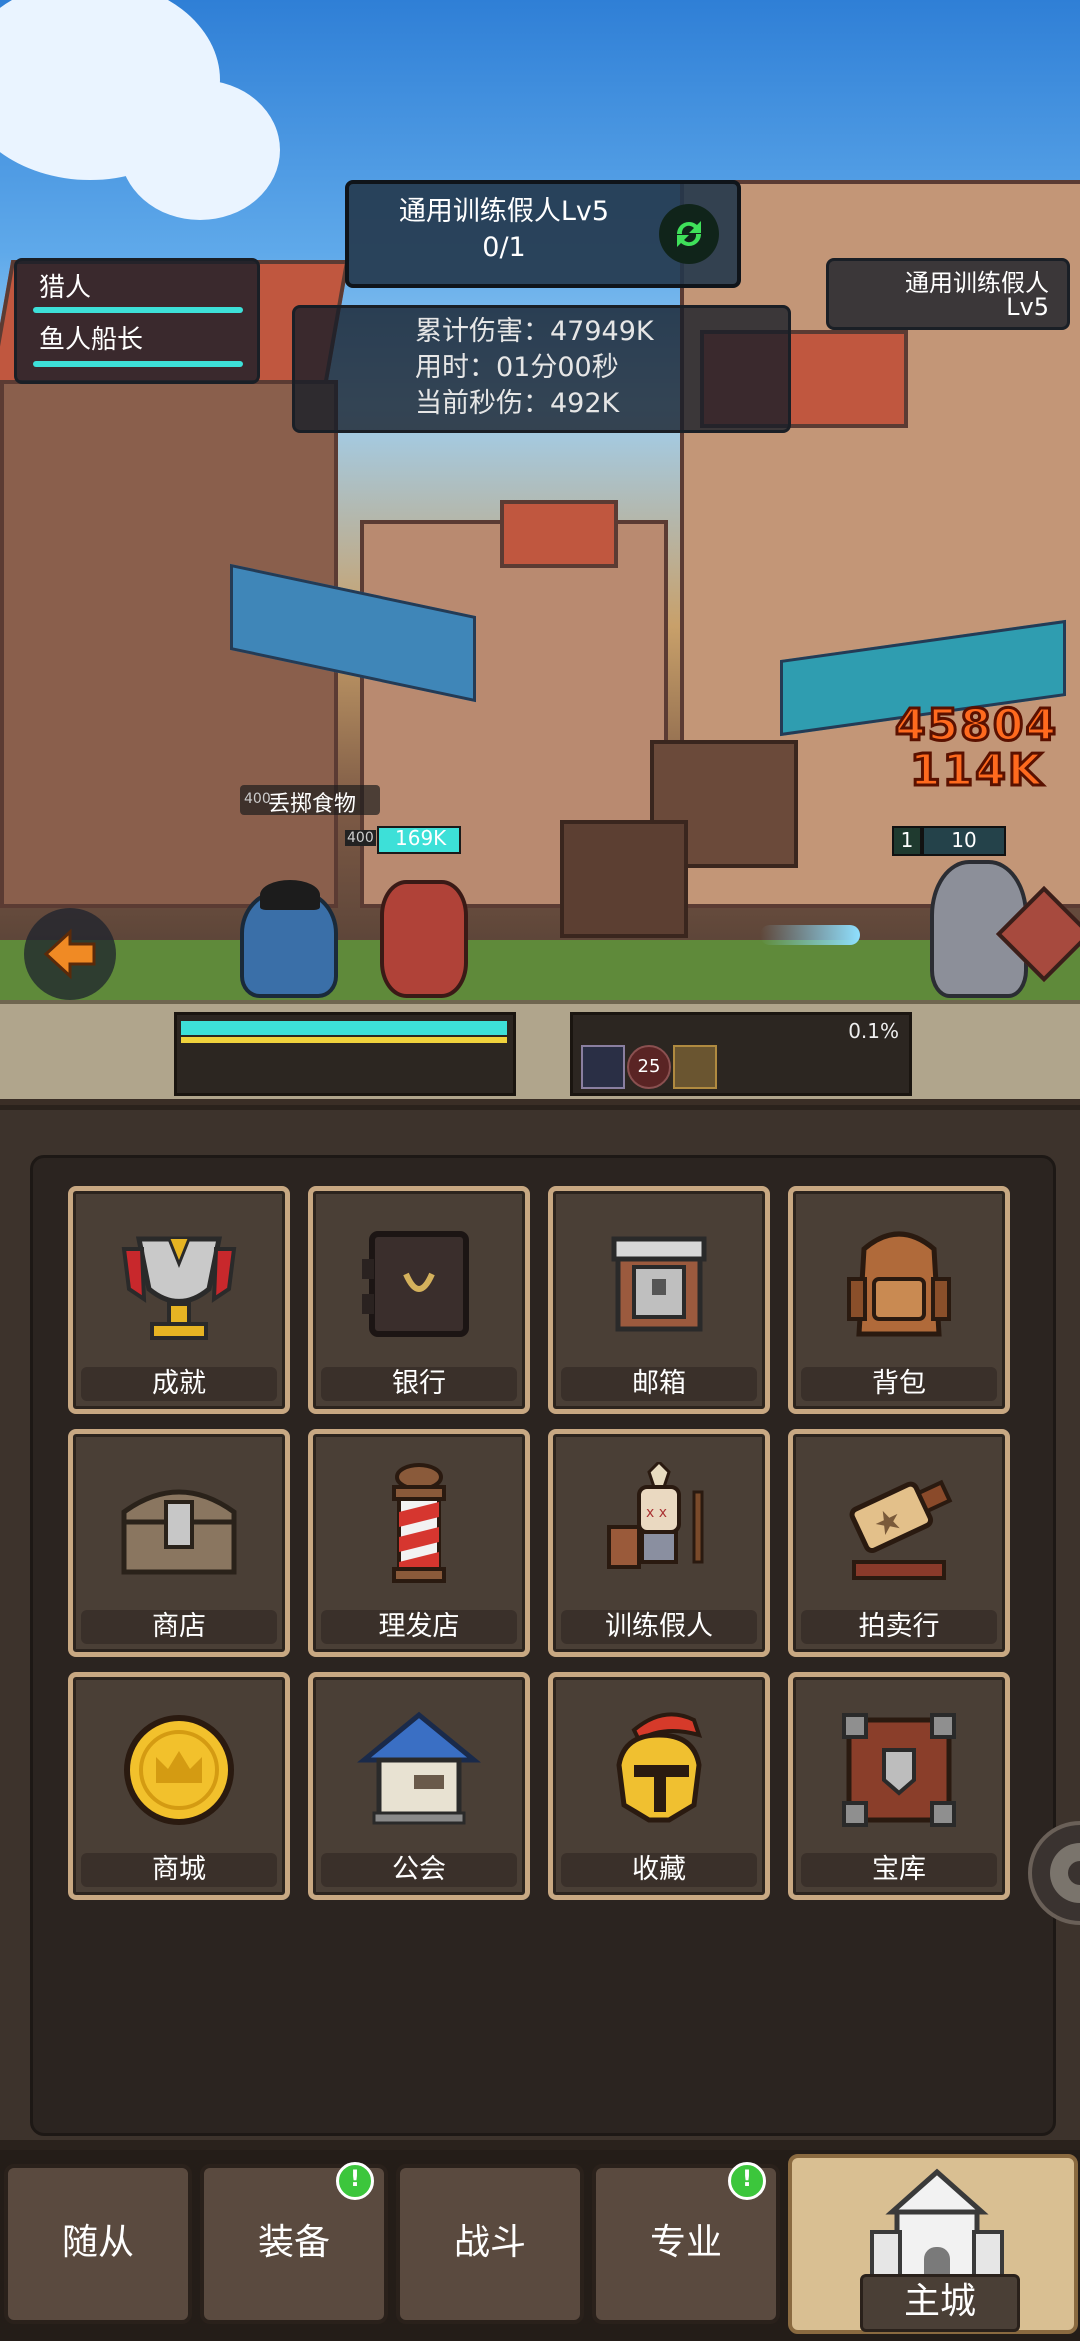 The height and width of the screenshot is (2341, 1080). Describe the element at coordinates (559, 534) in the screenshot. I see `roof` at that location.